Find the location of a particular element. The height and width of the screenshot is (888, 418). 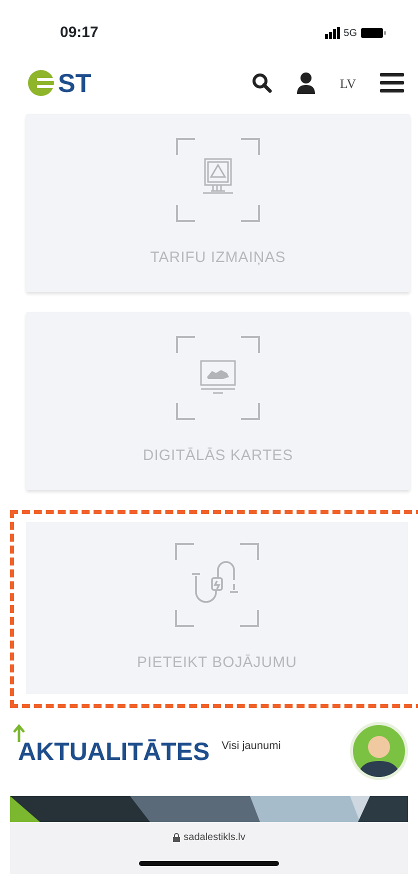

battery-icon is located at coordinates (373, 33).